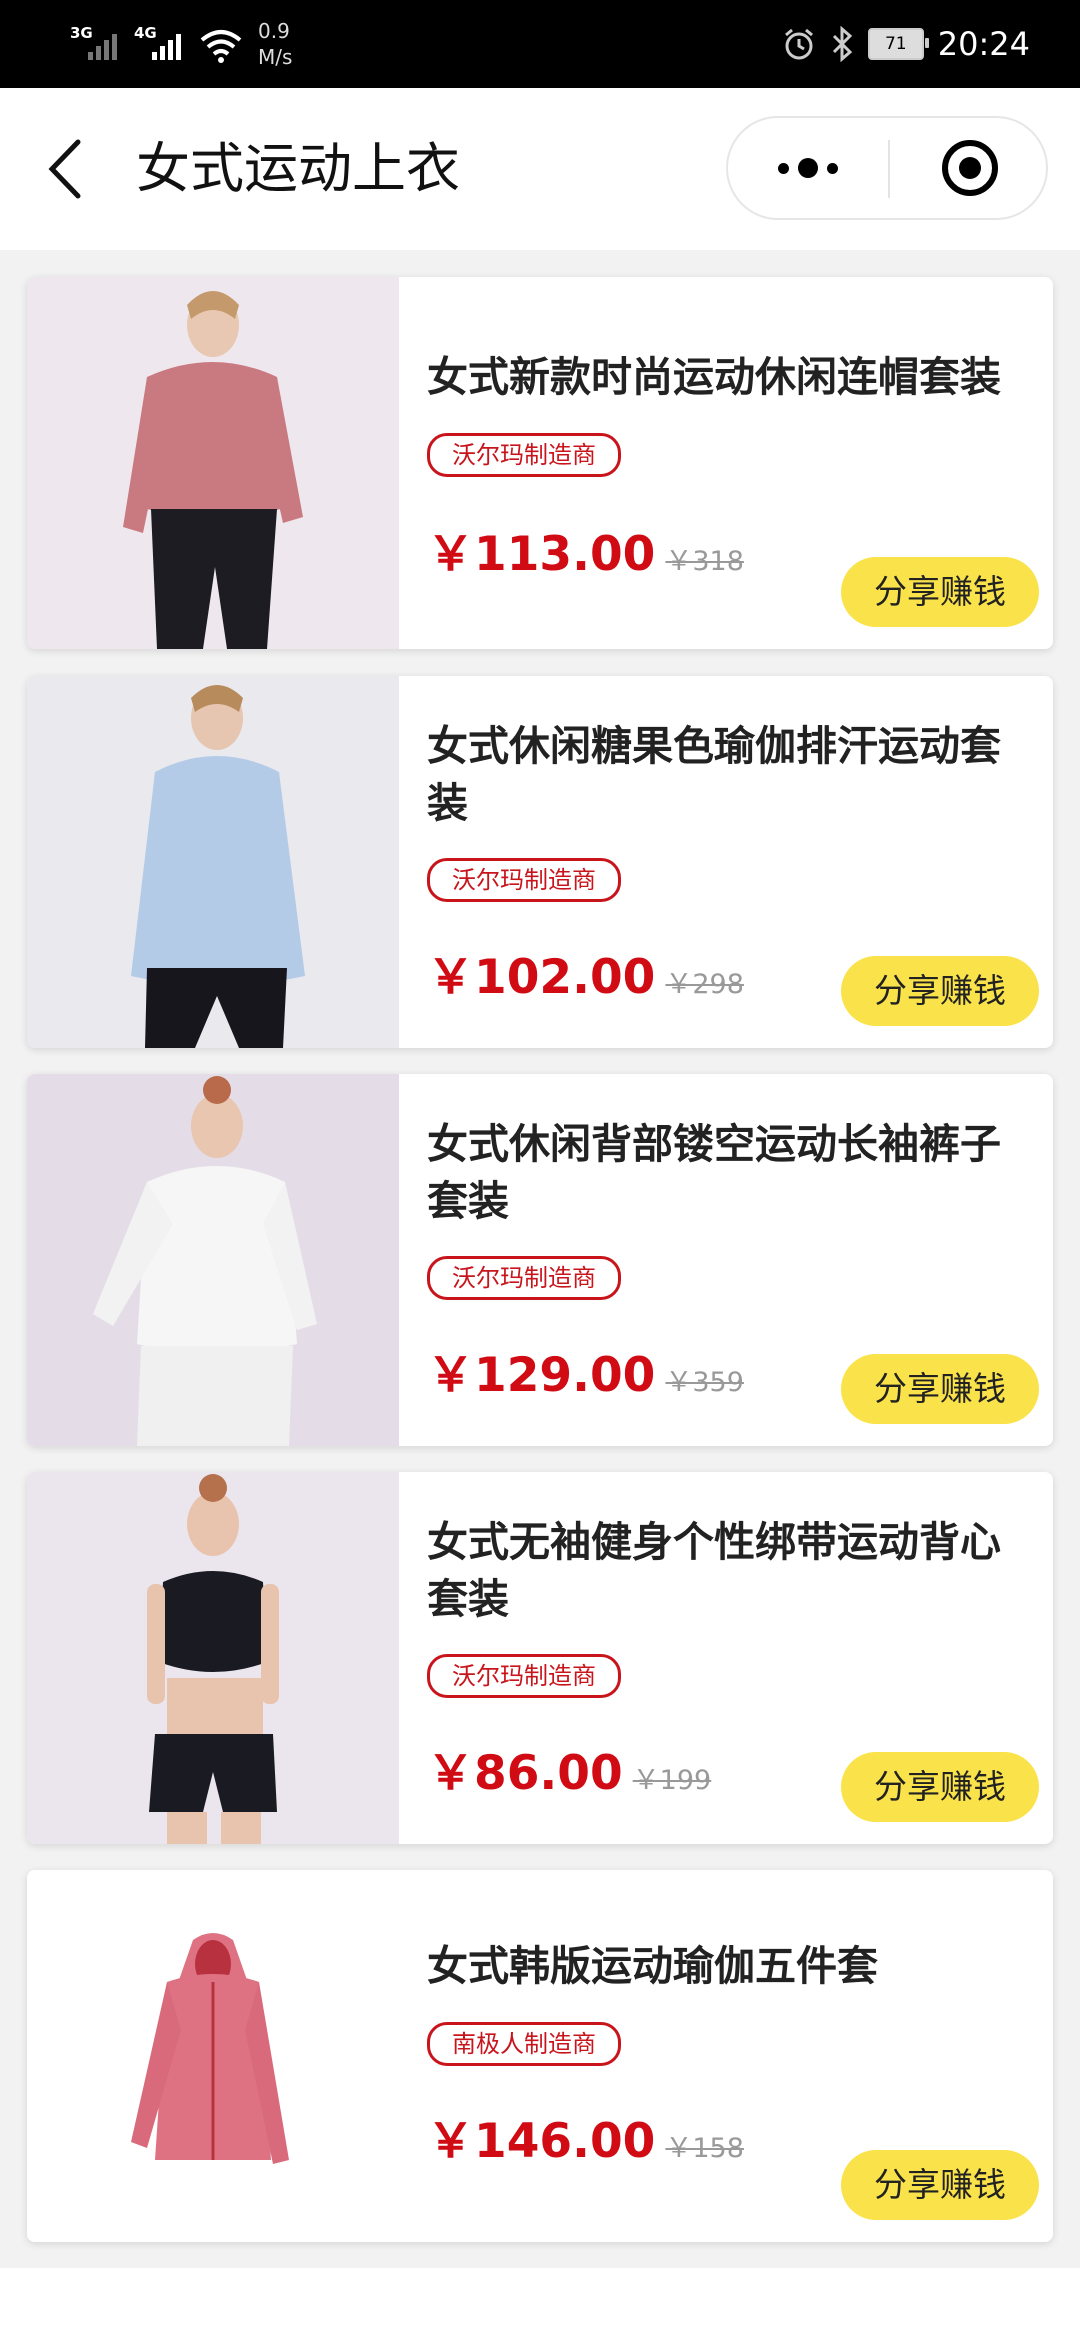 This screenshot has width=1080, height=2340. Describe the element at coordinates (540, 169) in the screenshot. I see `navigation-bar: 女式运动上衣` at that location.